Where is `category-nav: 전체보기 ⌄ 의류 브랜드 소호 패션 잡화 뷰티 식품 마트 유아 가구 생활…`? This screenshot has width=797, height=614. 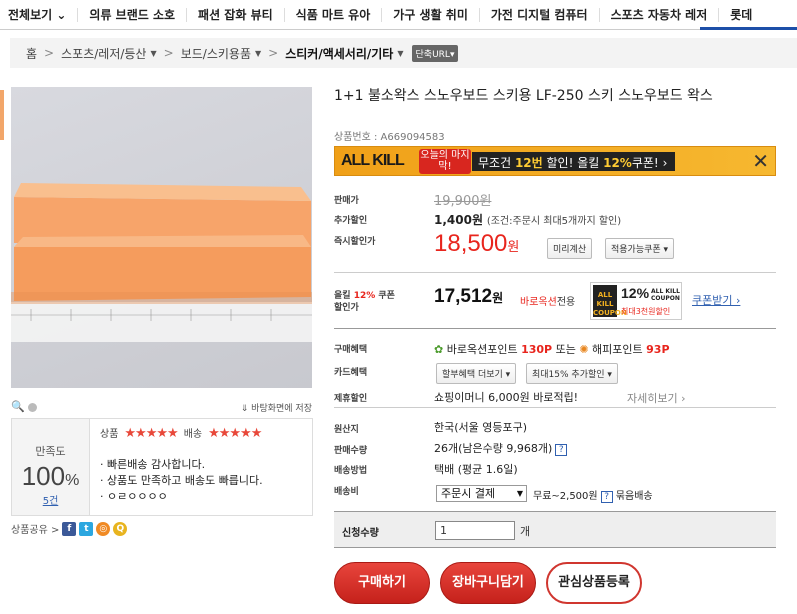 category-nav: 전체보기 ⌄ 의류 브랜드 소호 패션 잡화 뷰티 식품 마트 유아 가구 생활… is located at coordinates (398, 15).